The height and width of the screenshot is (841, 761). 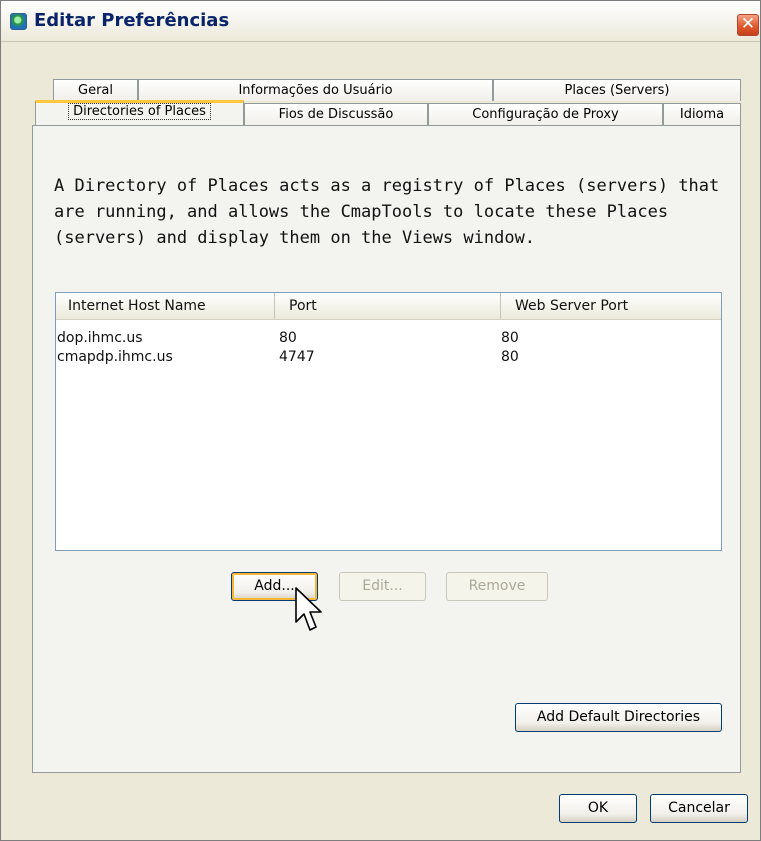 What do you see at coordinates (308, 609) in the screenshot?
I see `mouse-pointer-icon` at bounding box center [308, 609].